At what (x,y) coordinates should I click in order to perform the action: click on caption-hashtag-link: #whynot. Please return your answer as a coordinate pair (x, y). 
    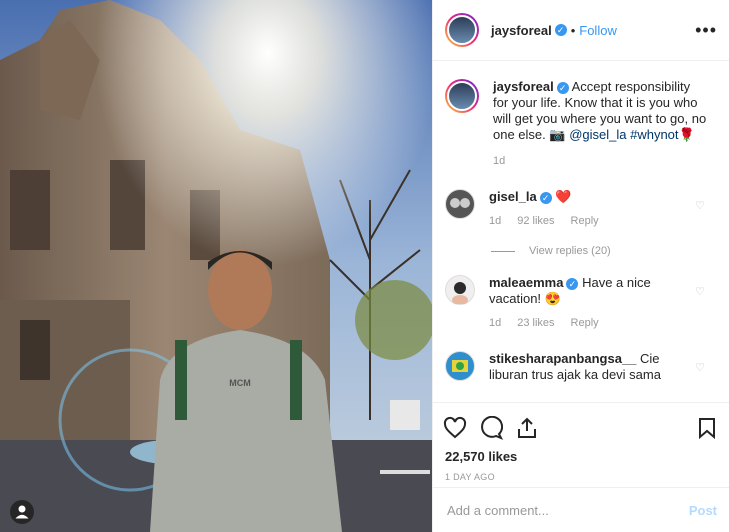
    Looking at the image, I should click on (654, 134).